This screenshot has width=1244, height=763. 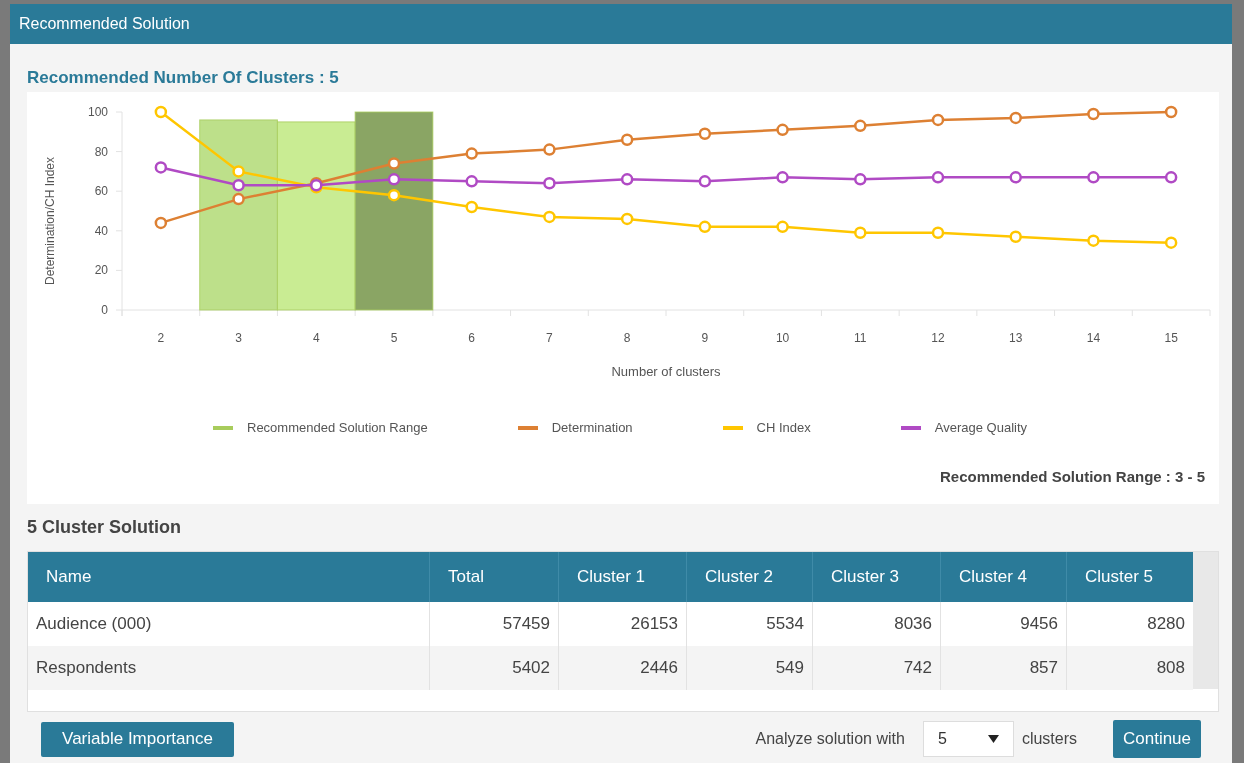 What do you see at coordinates (622, 668) in the screenshot?
I see `table-cell: 2446` at bounding box center [622, 668].